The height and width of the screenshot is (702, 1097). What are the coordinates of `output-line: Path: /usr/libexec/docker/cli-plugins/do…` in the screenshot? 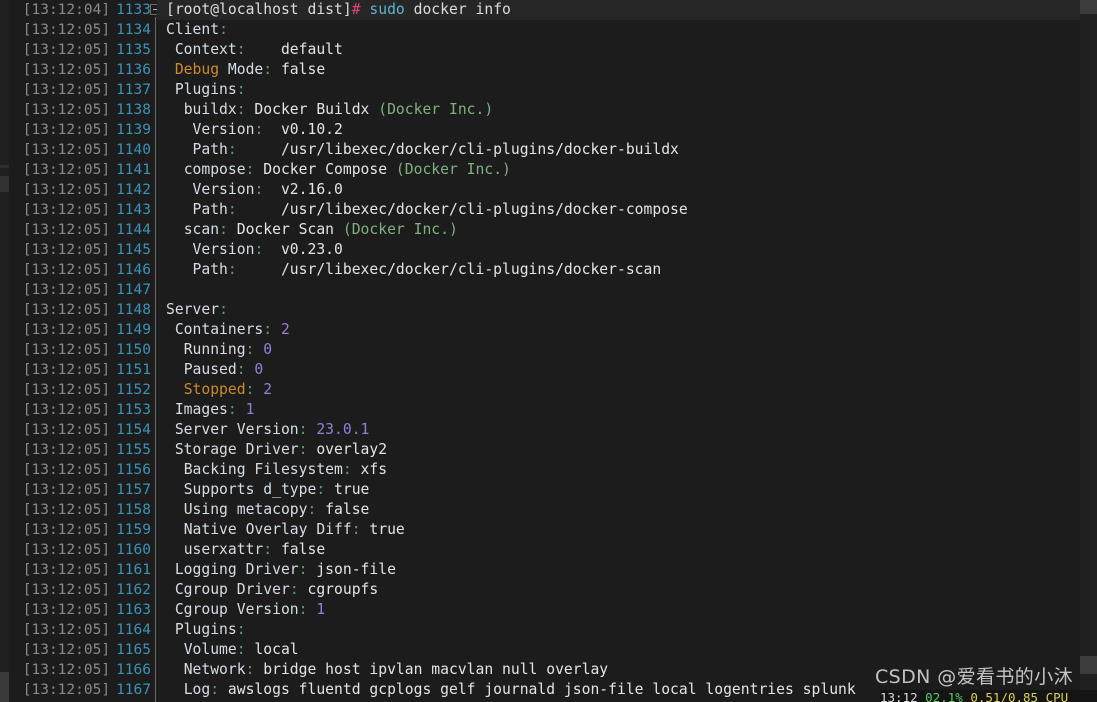 It's located at (627, 210).